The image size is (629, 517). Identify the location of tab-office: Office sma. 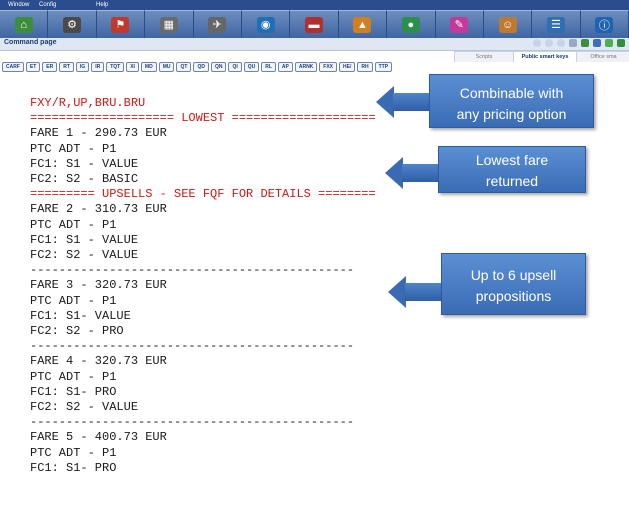
(602, 56).